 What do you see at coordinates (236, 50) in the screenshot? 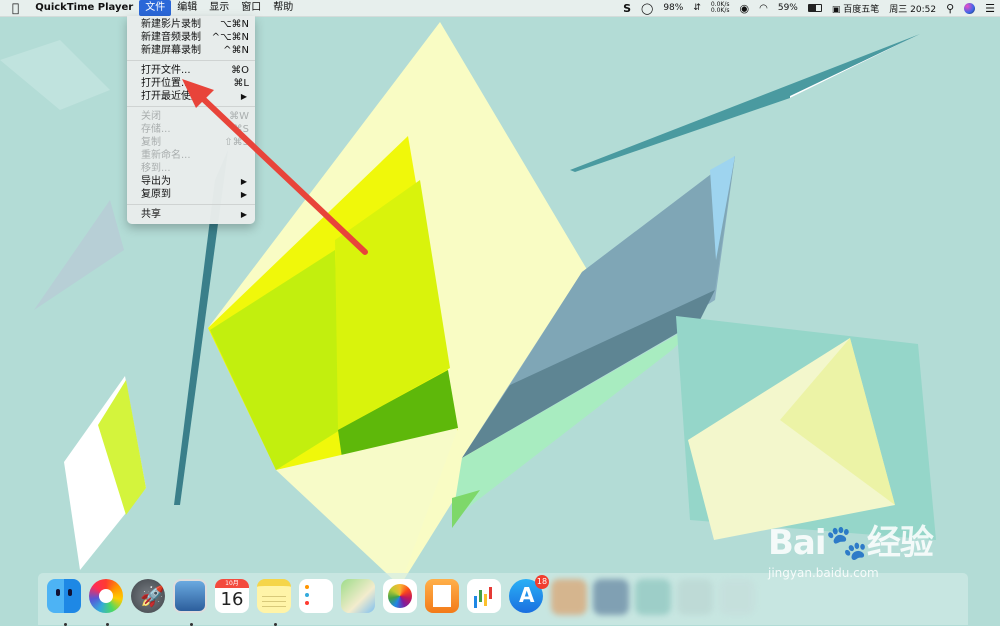
I see `shortcut: ^⌘N` at bounding box center [236, 50].